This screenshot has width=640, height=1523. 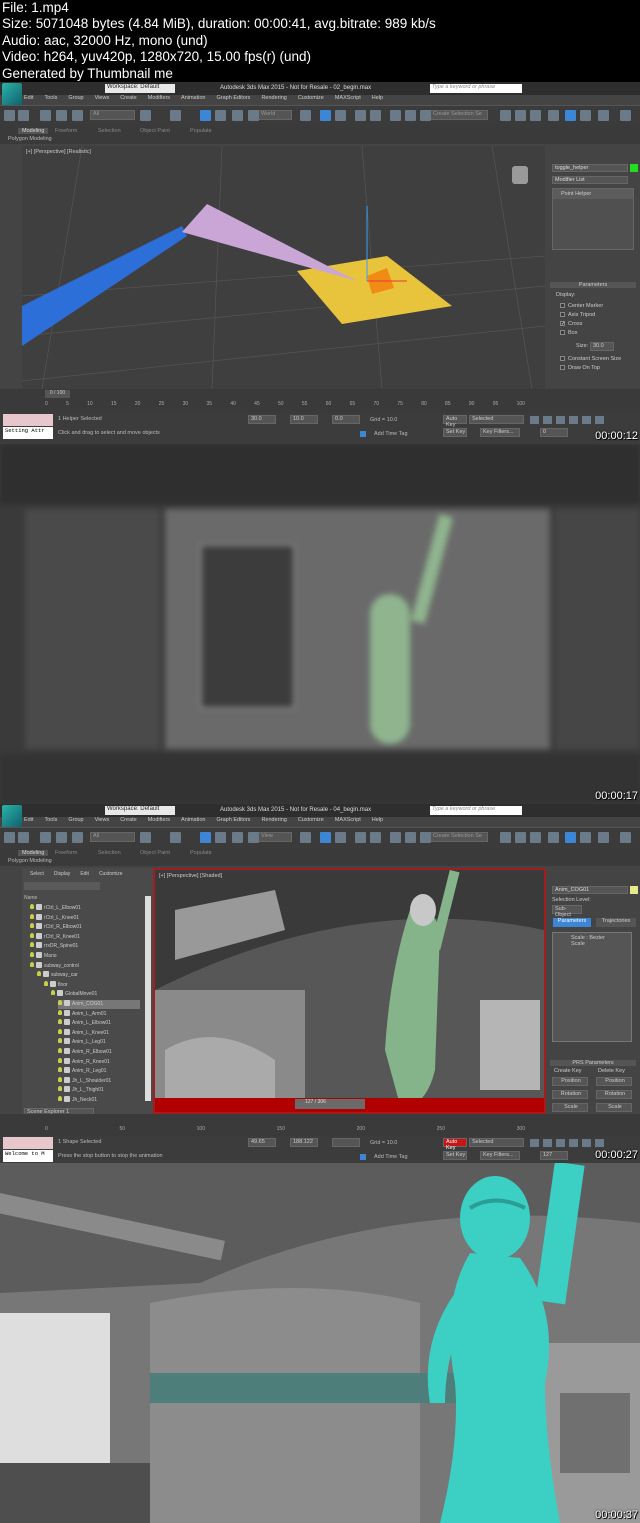 What do you see at coordinates (590, 367) in the screenshot?
I see `checkbox-row: Draw On Top` at bounding box center [590, 367].